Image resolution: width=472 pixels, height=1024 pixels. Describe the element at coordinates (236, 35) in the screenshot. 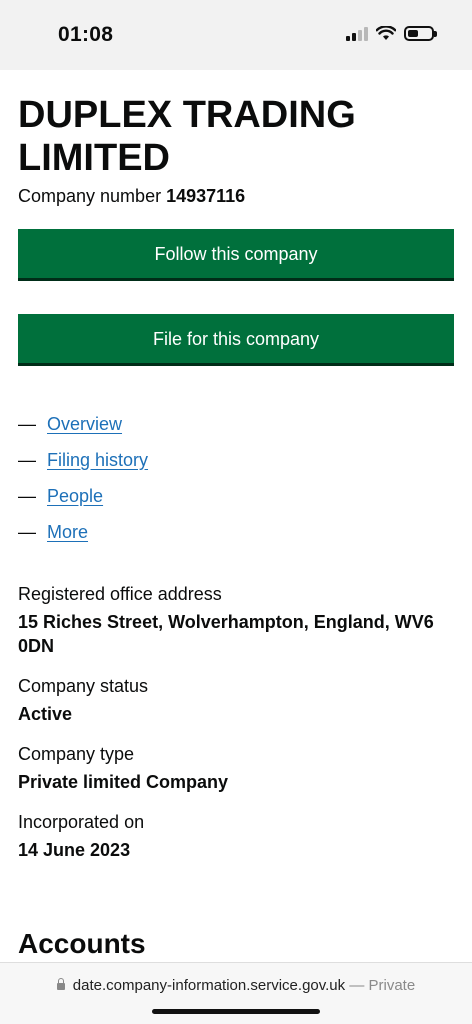

I see `status-bar: 01:08` at that location.